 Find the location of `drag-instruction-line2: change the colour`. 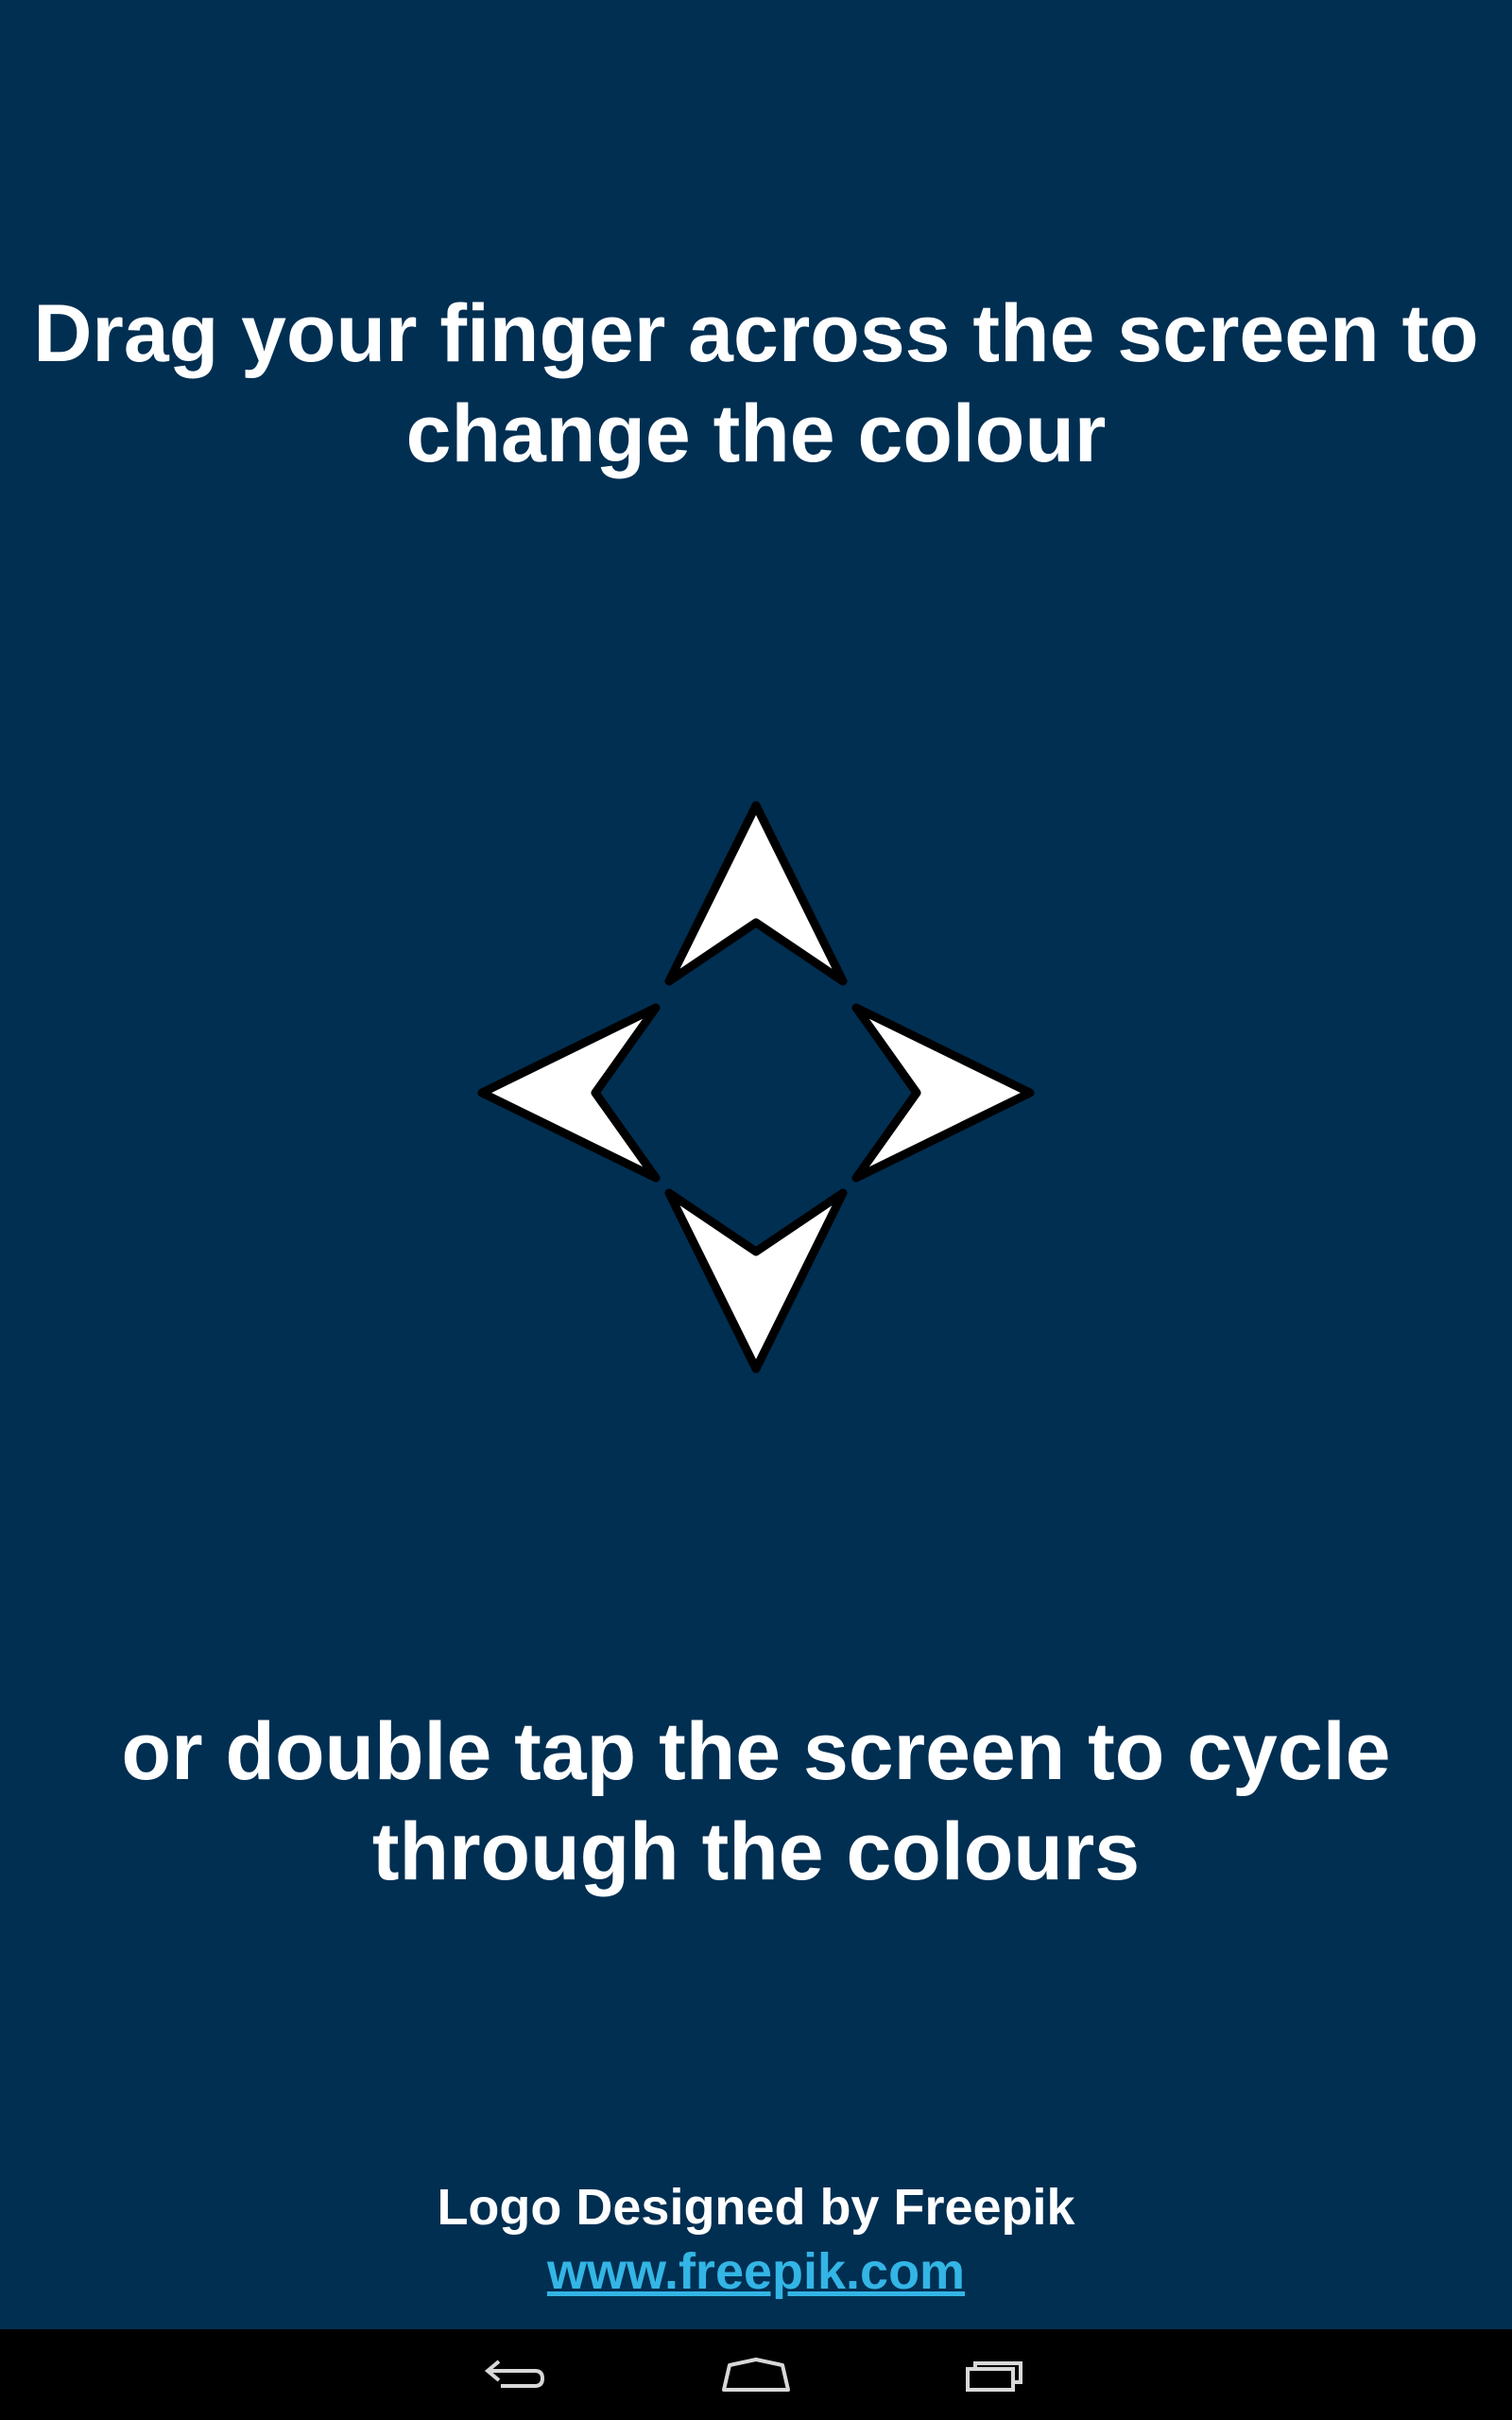

drag-instruction-line2: change the colour is located at coordinates (756, 434).